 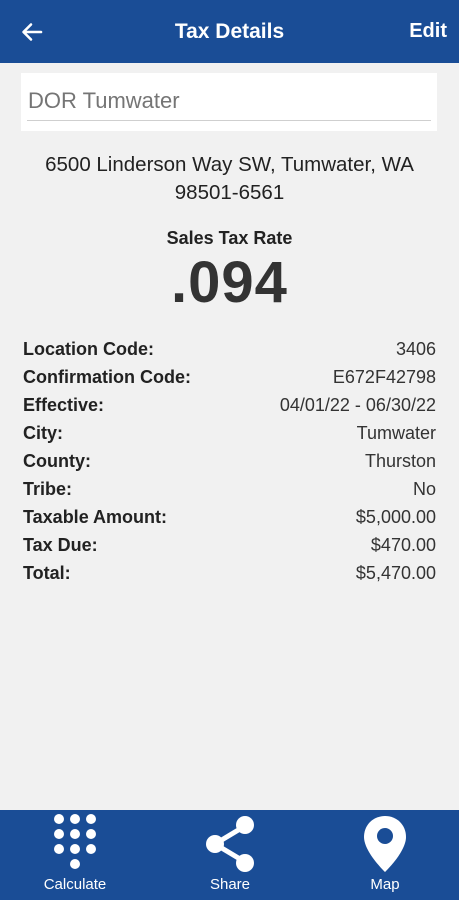 What do you see at coordinates (95, 517) in the screenshot?
I see `detail-label: Taxable Amount:` at bounding box center [95, 517].